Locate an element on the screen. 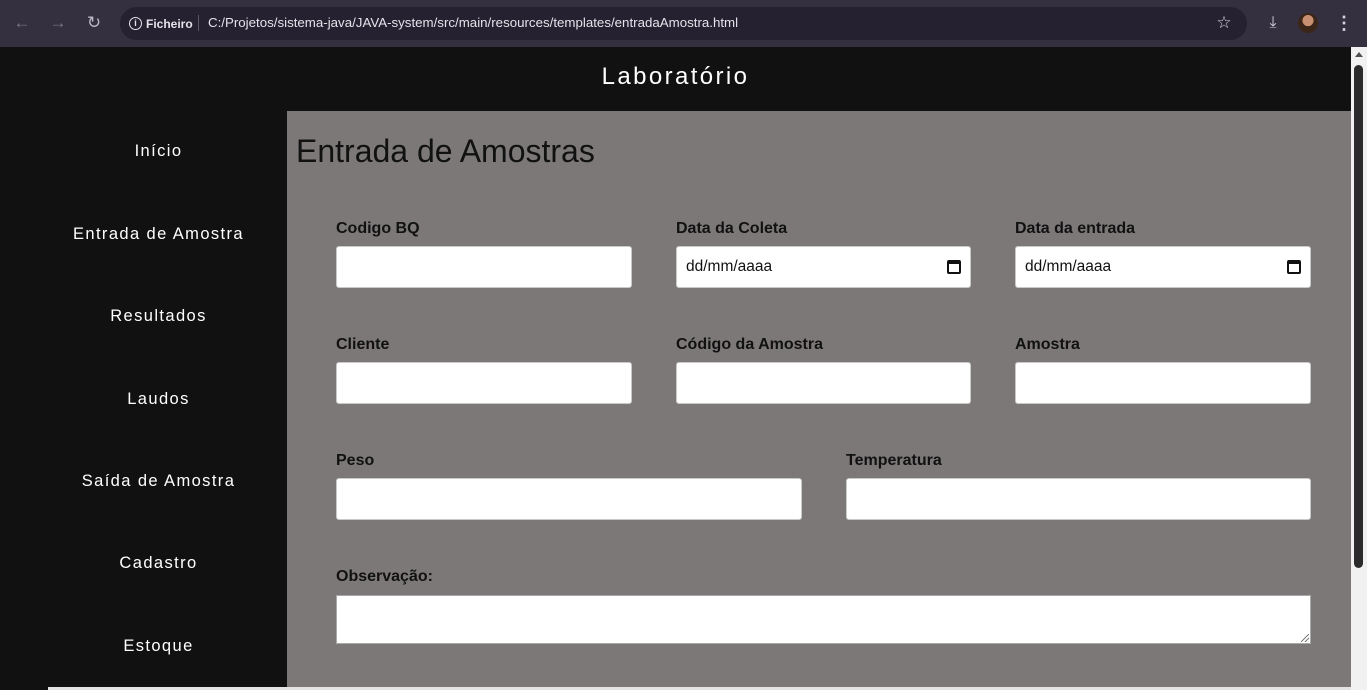  vertical-scrollbar is located at coordinates (1359, 368).